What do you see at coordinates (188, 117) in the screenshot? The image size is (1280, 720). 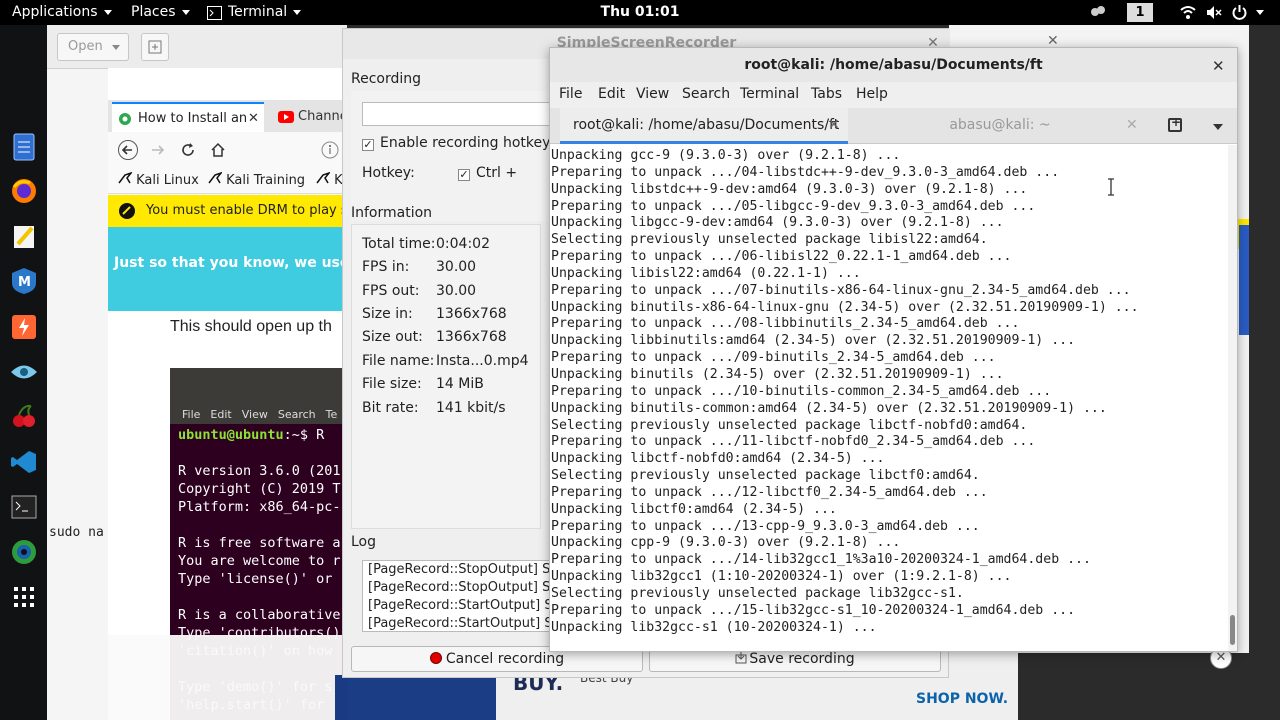 I see `browser-tab-active: How to Install an ✕` at bounding box center [188, 117].